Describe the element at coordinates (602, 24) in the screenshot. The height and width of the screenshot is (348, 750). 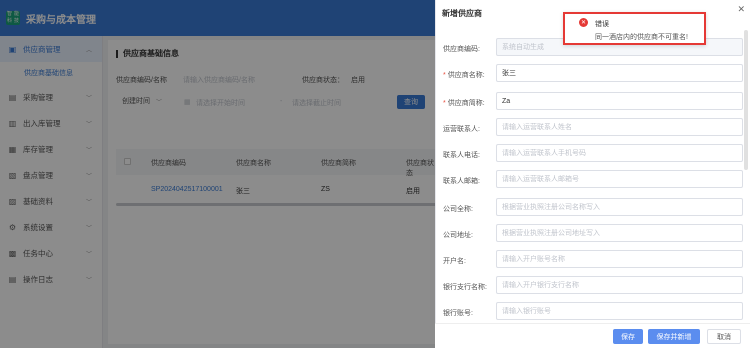
I see `toast-title: 错误` at that location.